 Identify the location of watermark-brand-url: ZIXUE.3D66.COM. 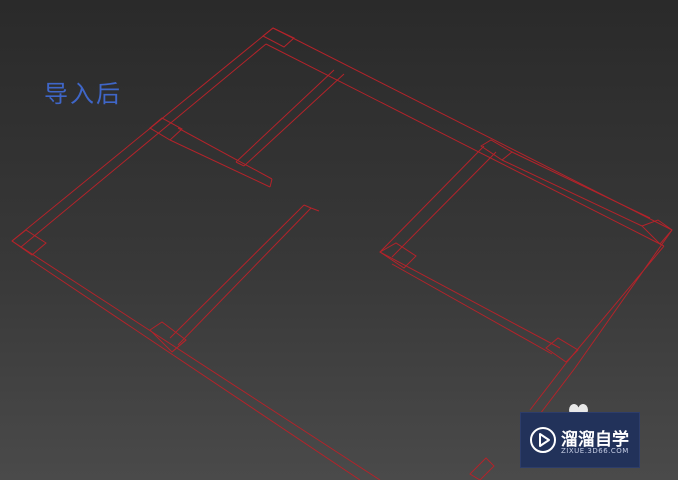
(595, 451).